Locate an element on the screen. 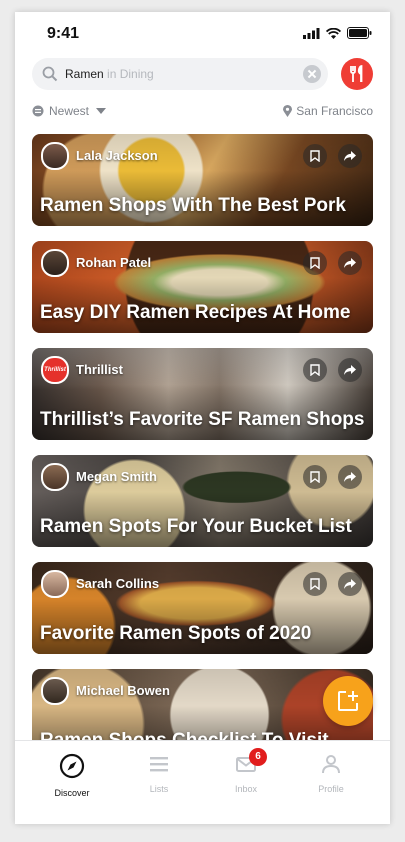  search-icon is located at coordinates (50, 74).